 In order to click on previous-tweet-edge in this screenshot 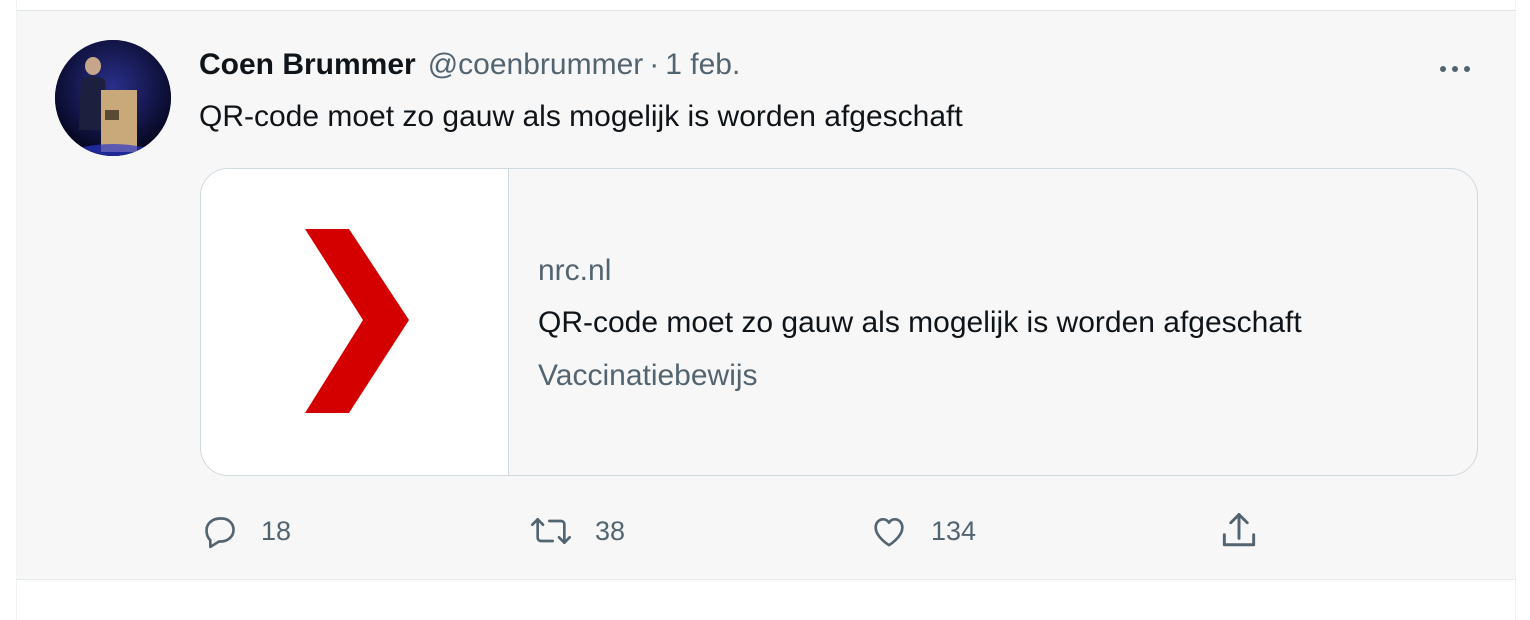, I will do `click(766, 5)`.